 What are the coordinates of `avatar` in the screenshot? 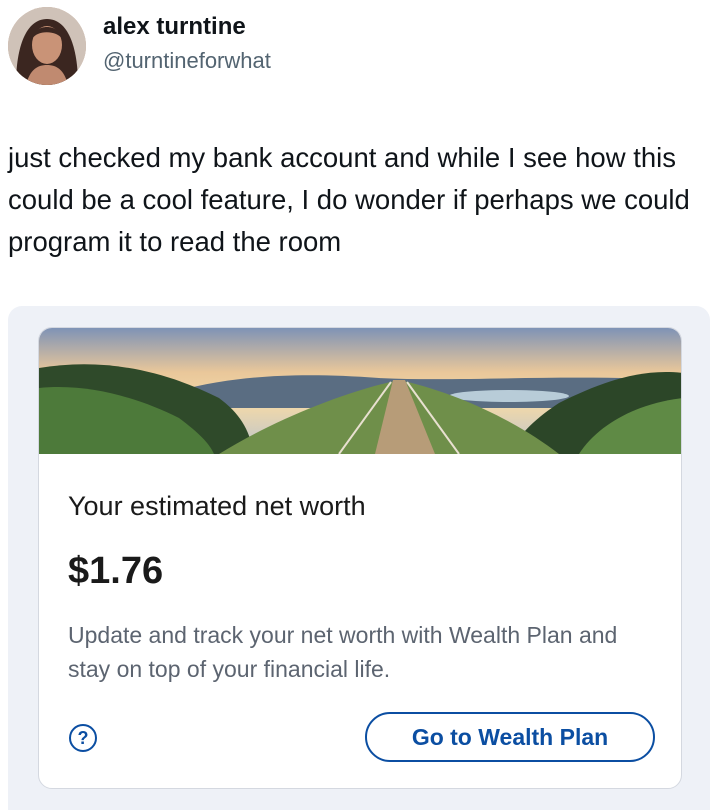 It's located at (47, 46).